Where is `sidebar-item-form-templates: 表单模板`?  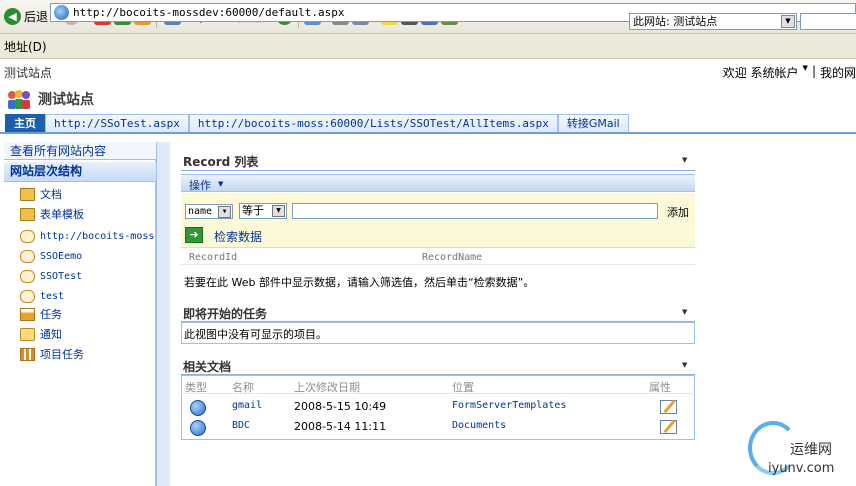 sidebar-item-form-templates: 表单模板 is located at coordinates (52, 214).